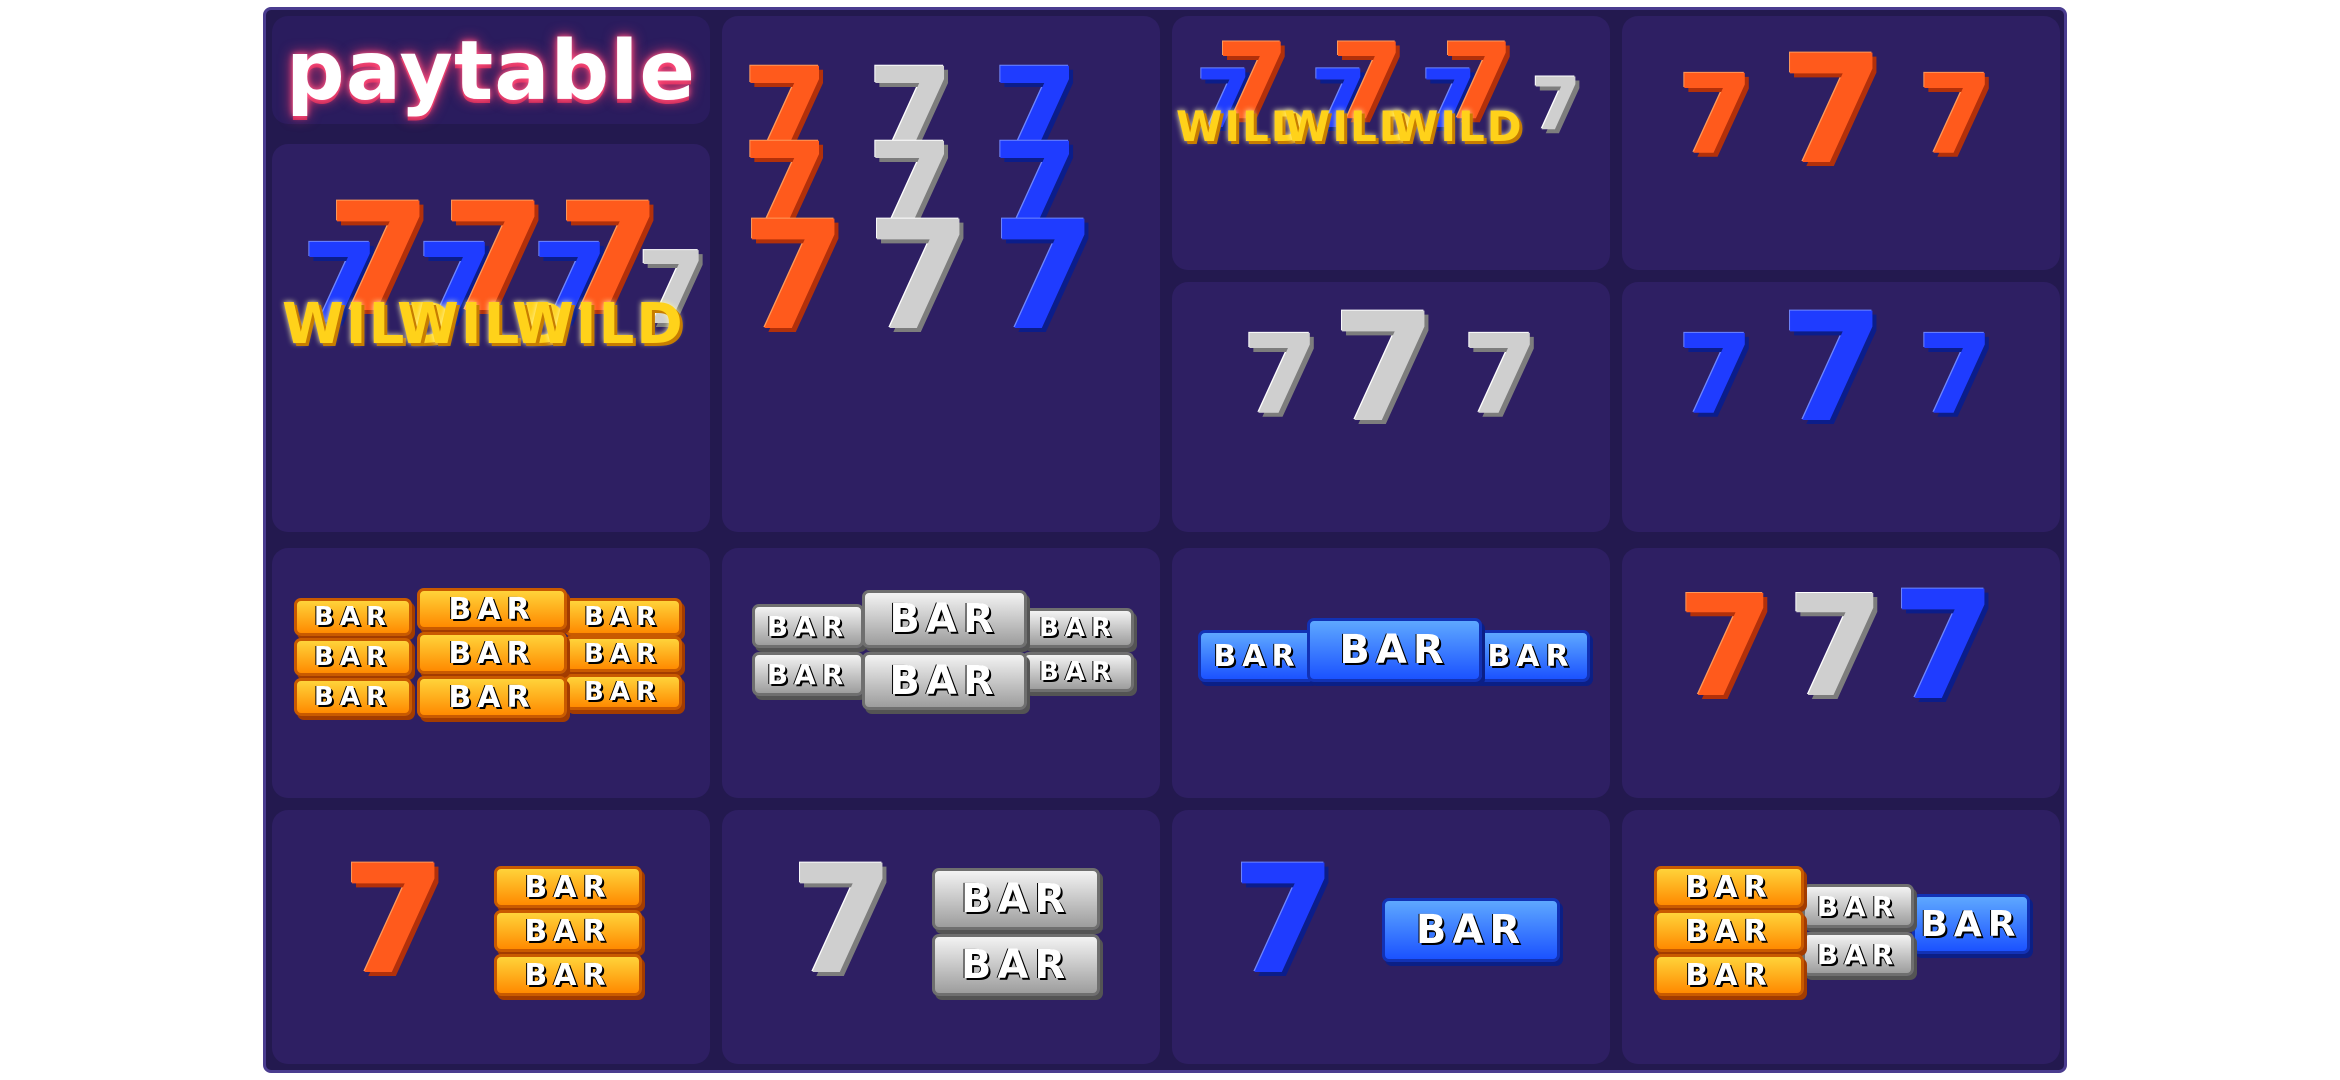 The width and height of the screenshot is (2340, 1080). Describe the element at coordinates (494, 274) in the screenshot. I see `wild-seven-stack: 7 7 7 7 7 7 7 WILD WILD WILD` at that location.